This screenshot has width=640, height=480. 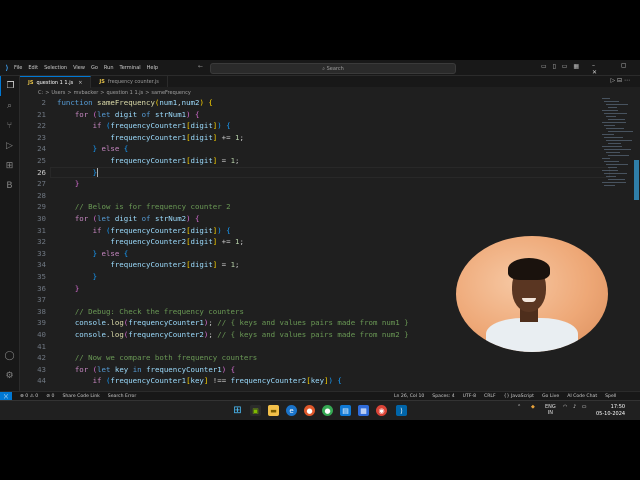 I want to click on command-center-search: ⌕ Search, so click(x=333, y=68).